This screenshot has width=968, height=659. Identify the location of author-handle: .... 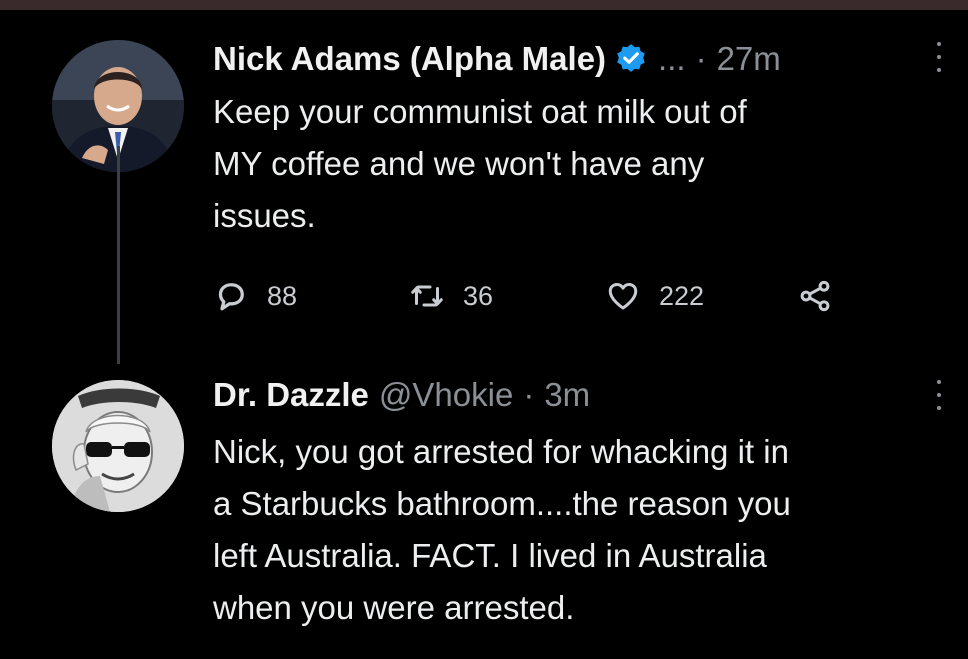
(672, 59).